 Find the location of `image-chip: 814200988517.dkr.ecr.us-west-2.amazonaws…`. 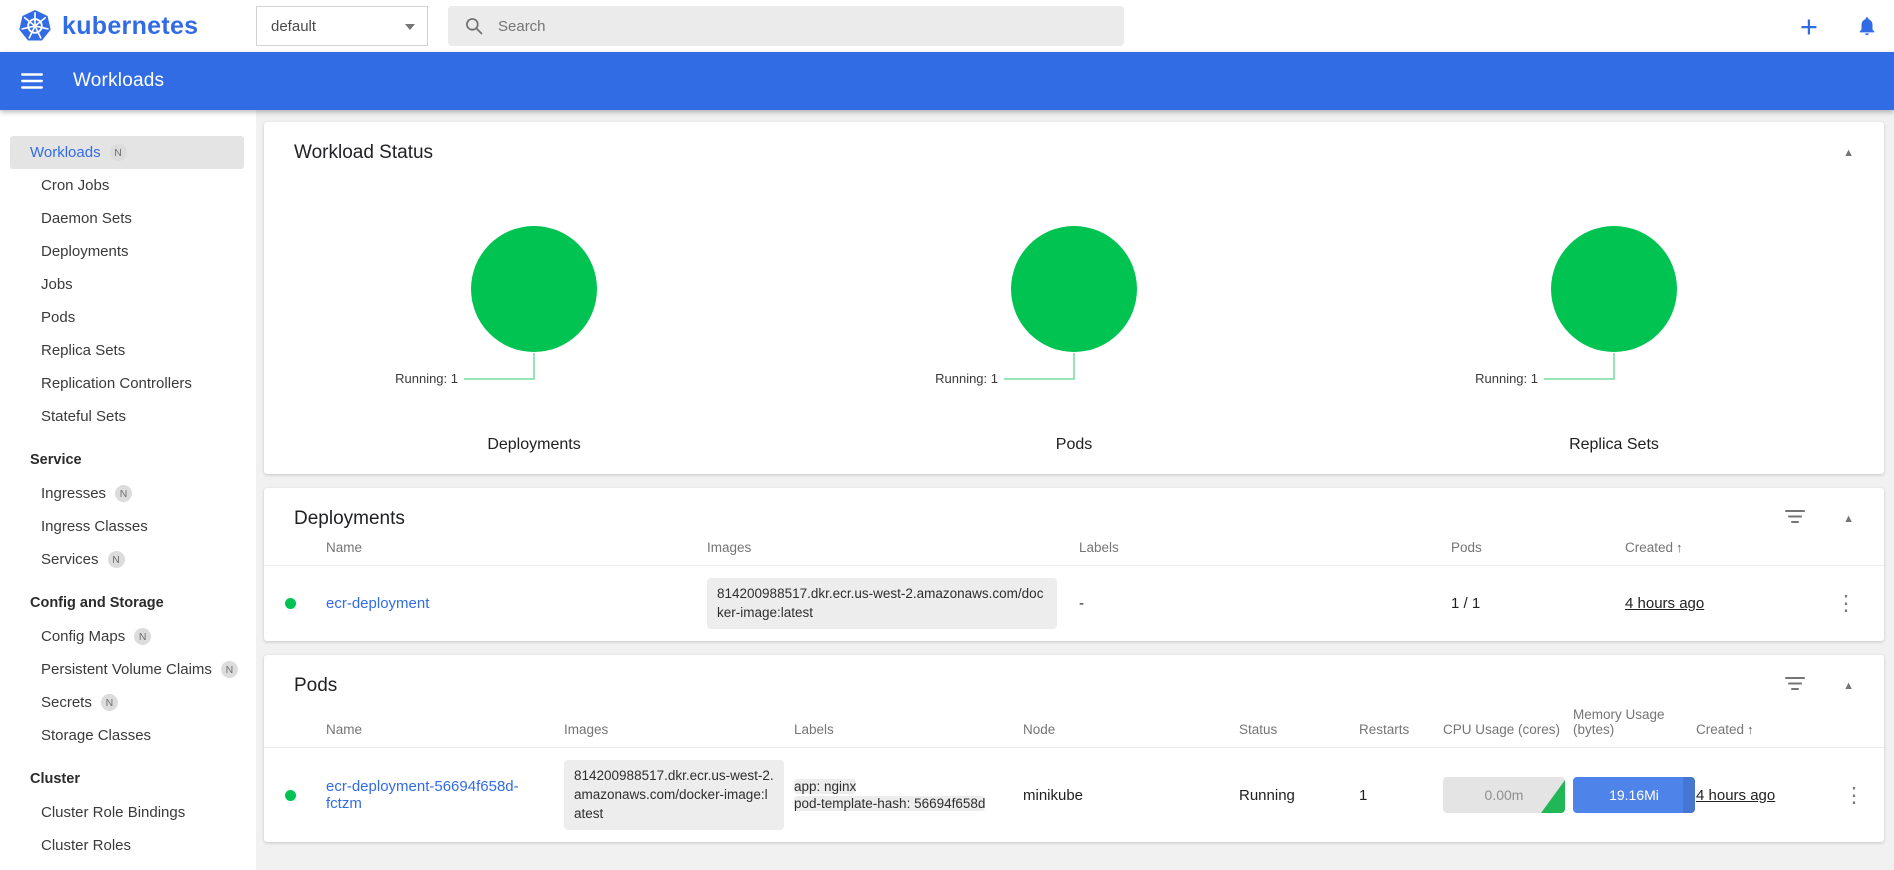

image-chip: 814200988517.dkr.ecr.us-west-2.amazonaws… is located at coordinates (674, 795).